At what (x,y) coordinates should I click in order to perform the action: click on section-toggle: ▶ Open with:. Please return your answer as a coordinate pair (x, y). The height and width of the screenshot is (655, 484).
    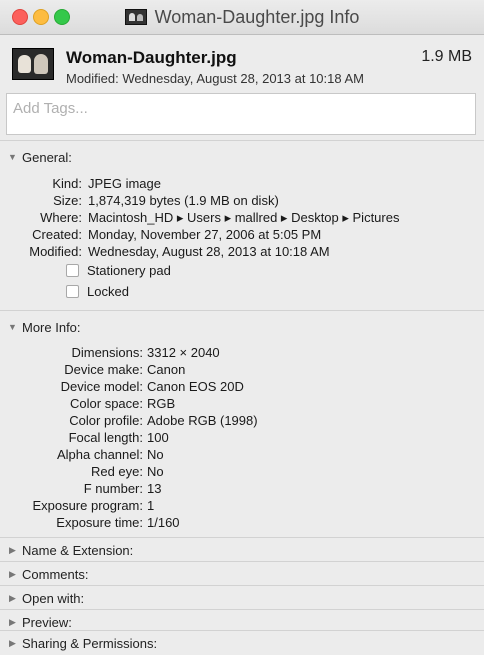
    Looking at the image, I should click on (46, 598).